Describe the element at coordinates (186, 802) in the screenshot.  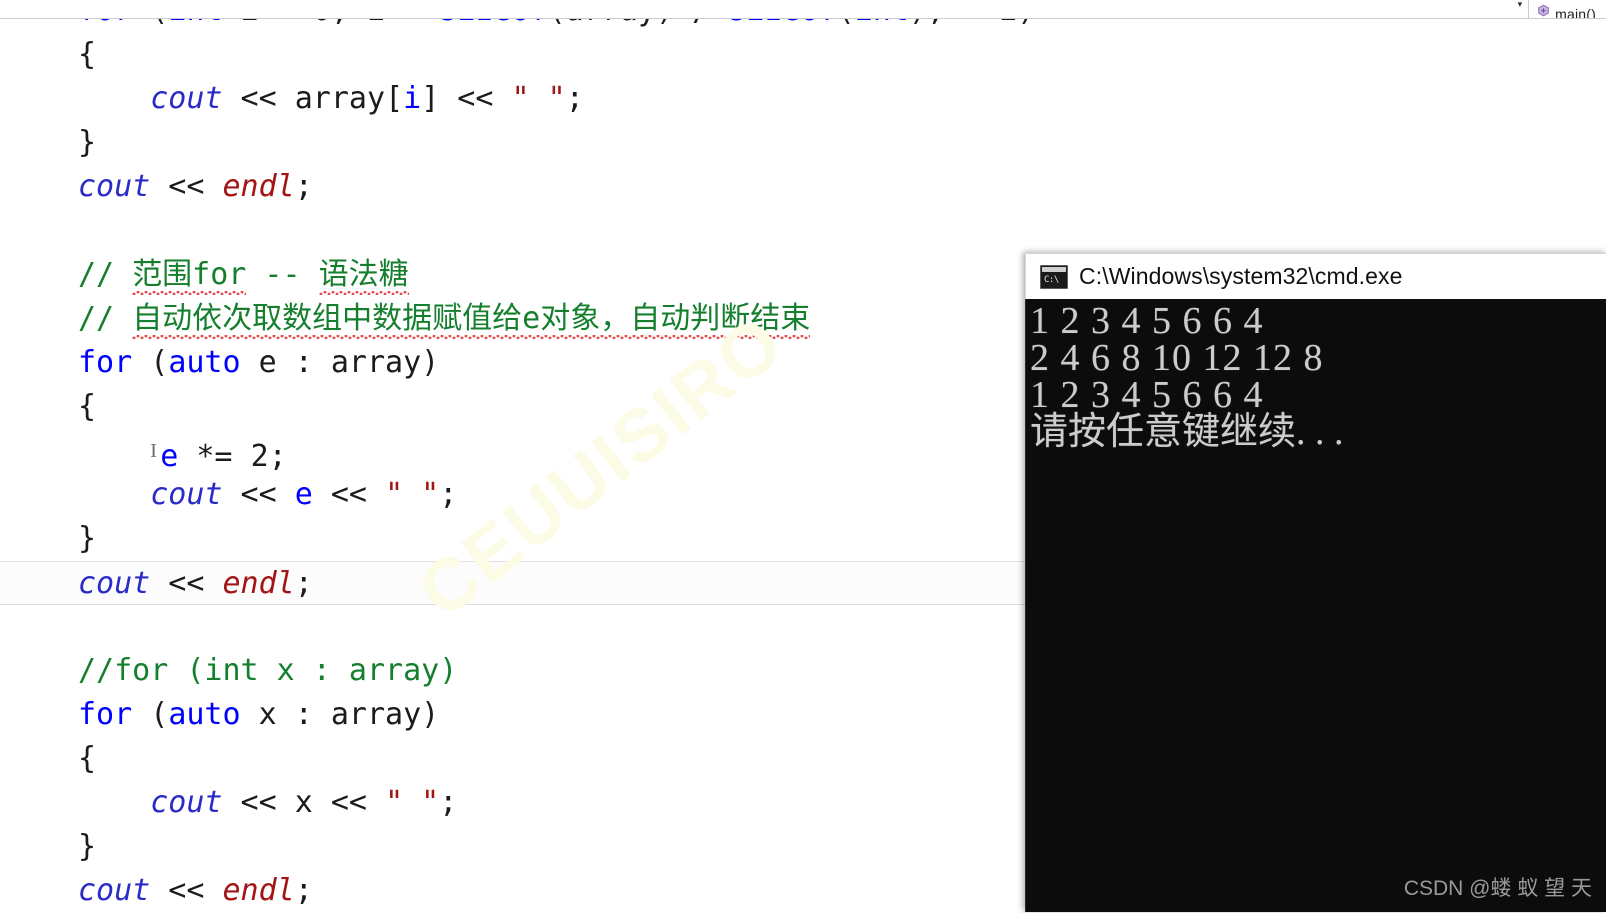
I see `line-cout-x-token-0: cout` at that location.